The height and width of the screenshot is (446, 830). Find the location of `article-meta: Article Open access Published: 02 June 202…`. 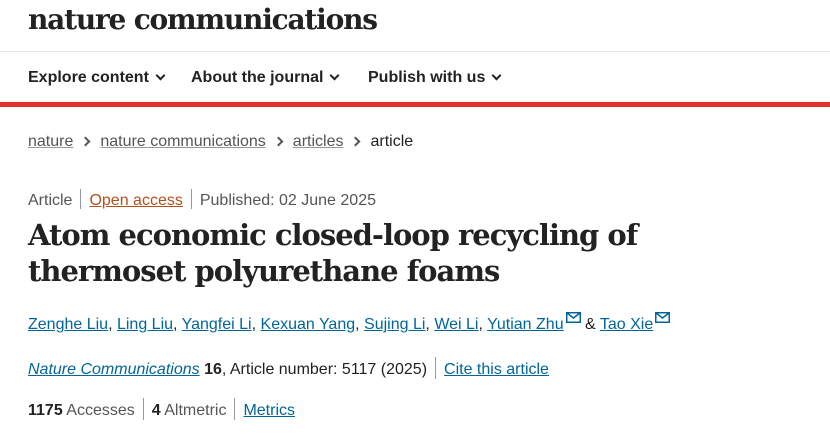

article-meta: Article Open access Published: 02 June 202… is located at coordinates (202, 199).